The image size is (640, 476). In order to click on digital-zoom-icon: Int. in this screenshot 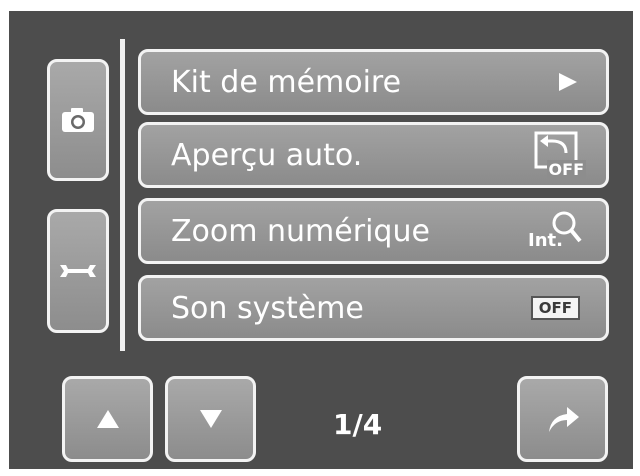, I will do `click(557, 231)`.